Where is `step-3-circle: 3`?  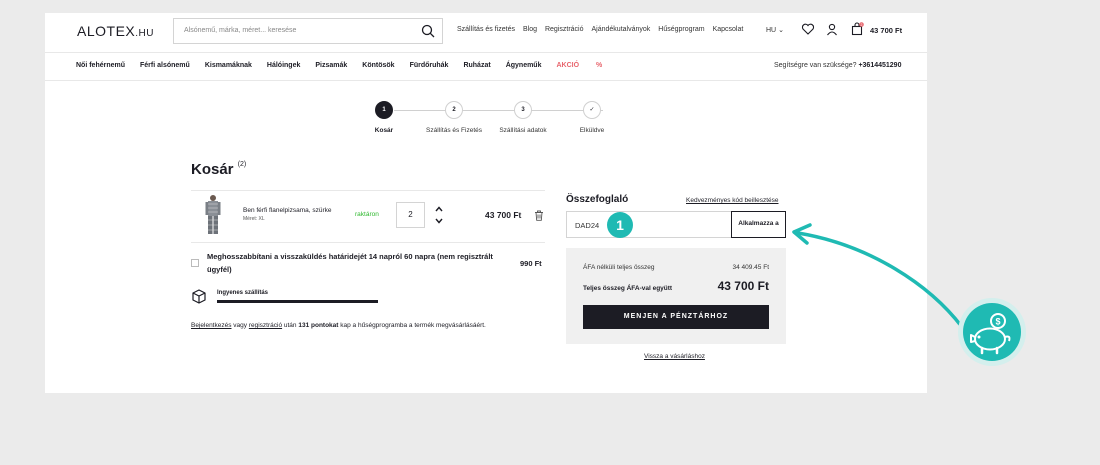 step-3-circle: 3 is located at coordinates (523, 110).